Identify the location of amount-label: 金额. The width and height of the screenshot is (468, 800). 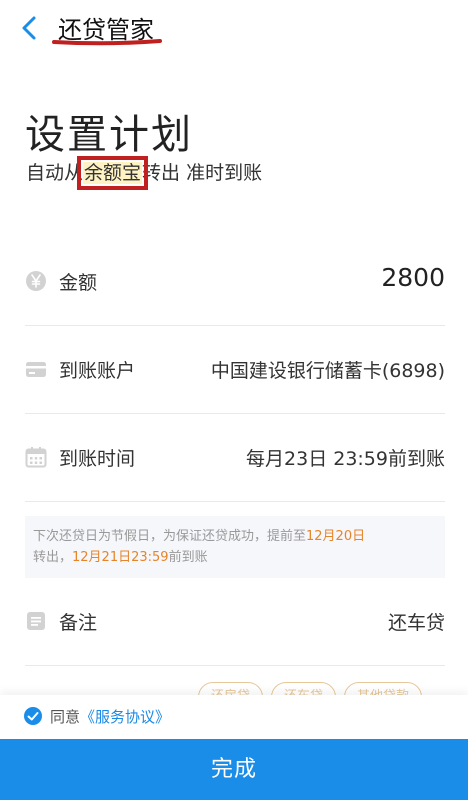
(78, 283).